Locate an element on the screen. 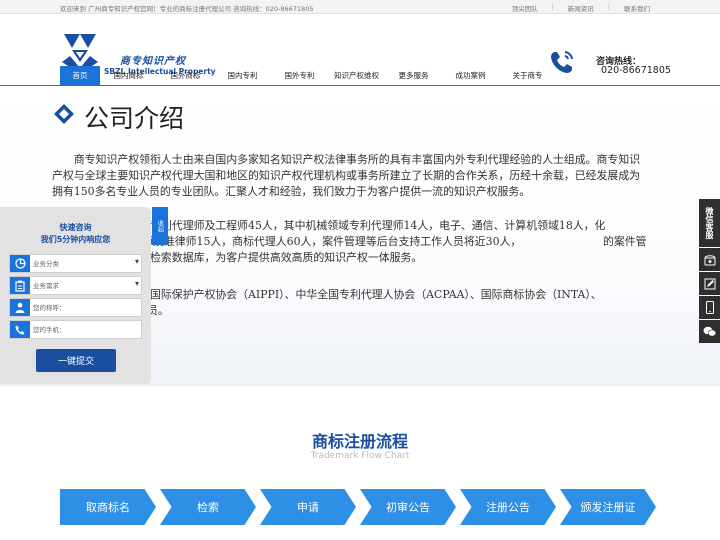 This screenshot has width=720, height=540. telephone-icon is located at coordinates (709, 259).